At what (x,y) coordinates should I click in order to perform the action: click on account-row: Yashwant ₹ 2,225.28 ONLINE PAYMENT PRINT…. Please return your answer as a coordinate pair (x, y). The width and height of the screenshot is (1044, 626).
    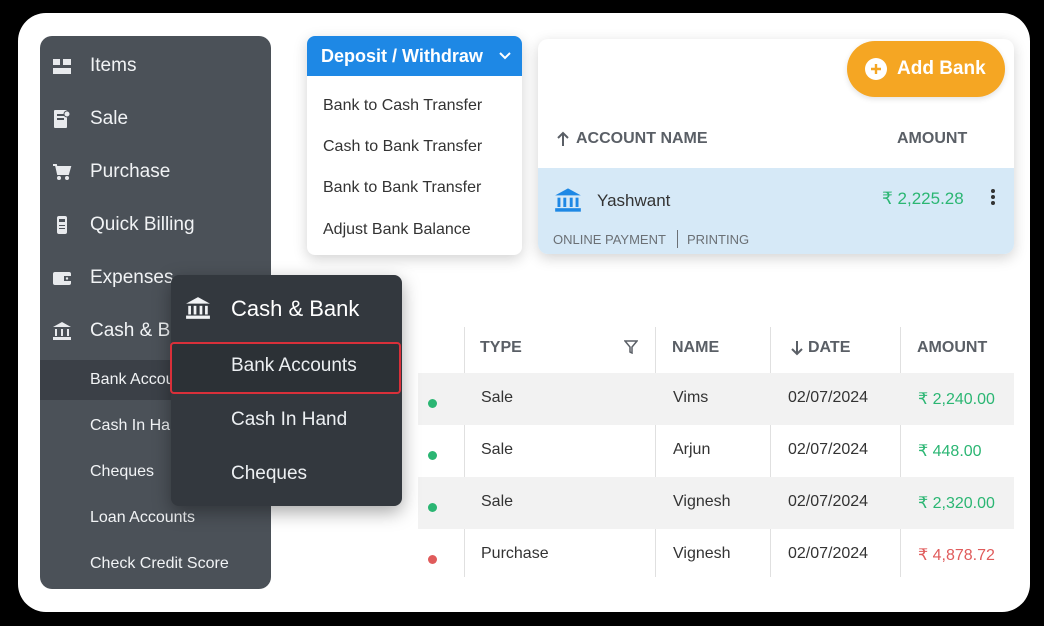
    Looking at the image, I should click on (776, 211).